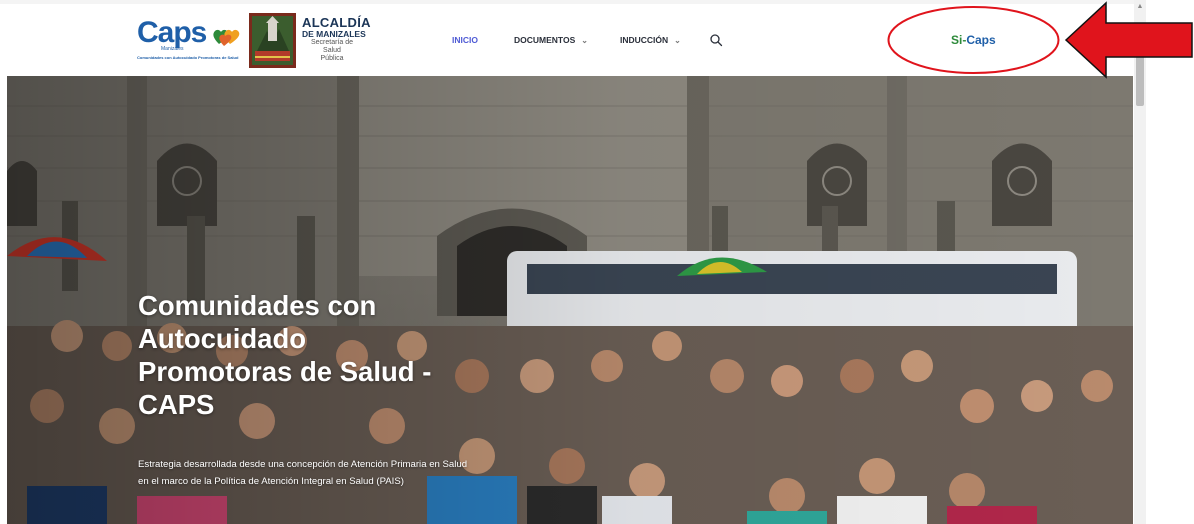  I want to click on alcaldia-line3: Secretaría de Salud, so click(332, 46).